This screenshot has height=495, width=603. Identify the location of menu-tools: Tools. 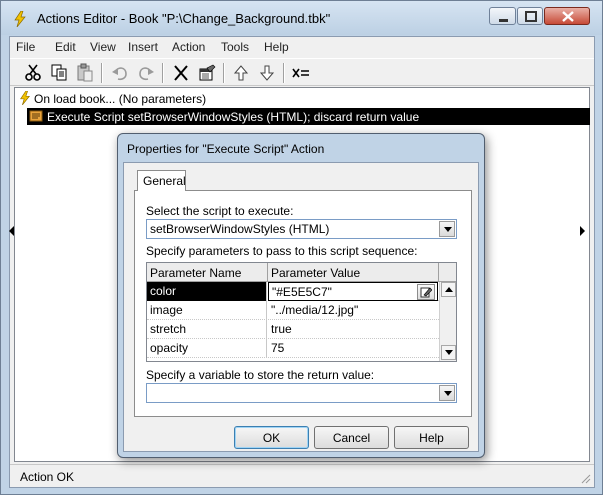
(235, 47).